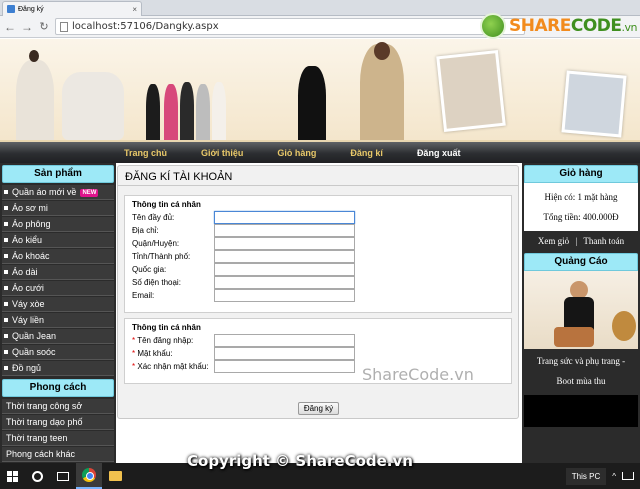 This screenshot has width=640, height=489. Describe the element at coordinates (58, 422) in the screenshot. I see `sidebar-item-style: Thời trang dạo phố` at that location.